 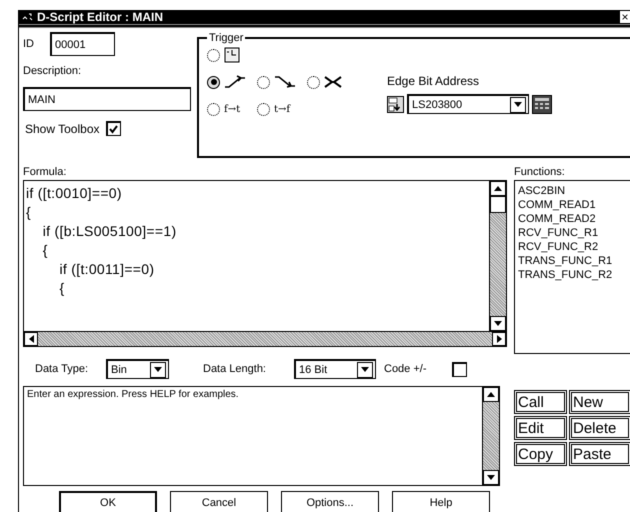 I want to click on trigger-option-label: t→f, so click(x=282, y=109).